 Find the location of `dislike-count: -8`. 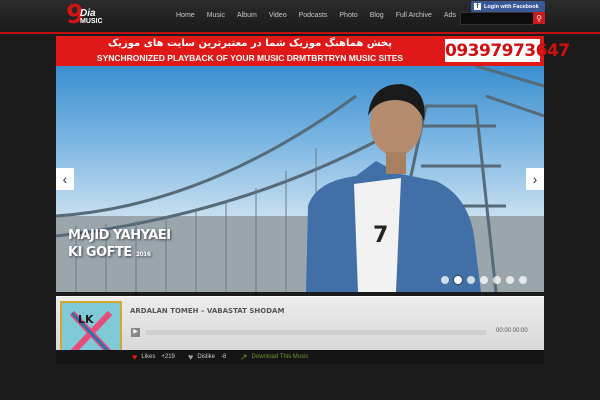

dislike-count: -8 is located at coordinates (224, 357).